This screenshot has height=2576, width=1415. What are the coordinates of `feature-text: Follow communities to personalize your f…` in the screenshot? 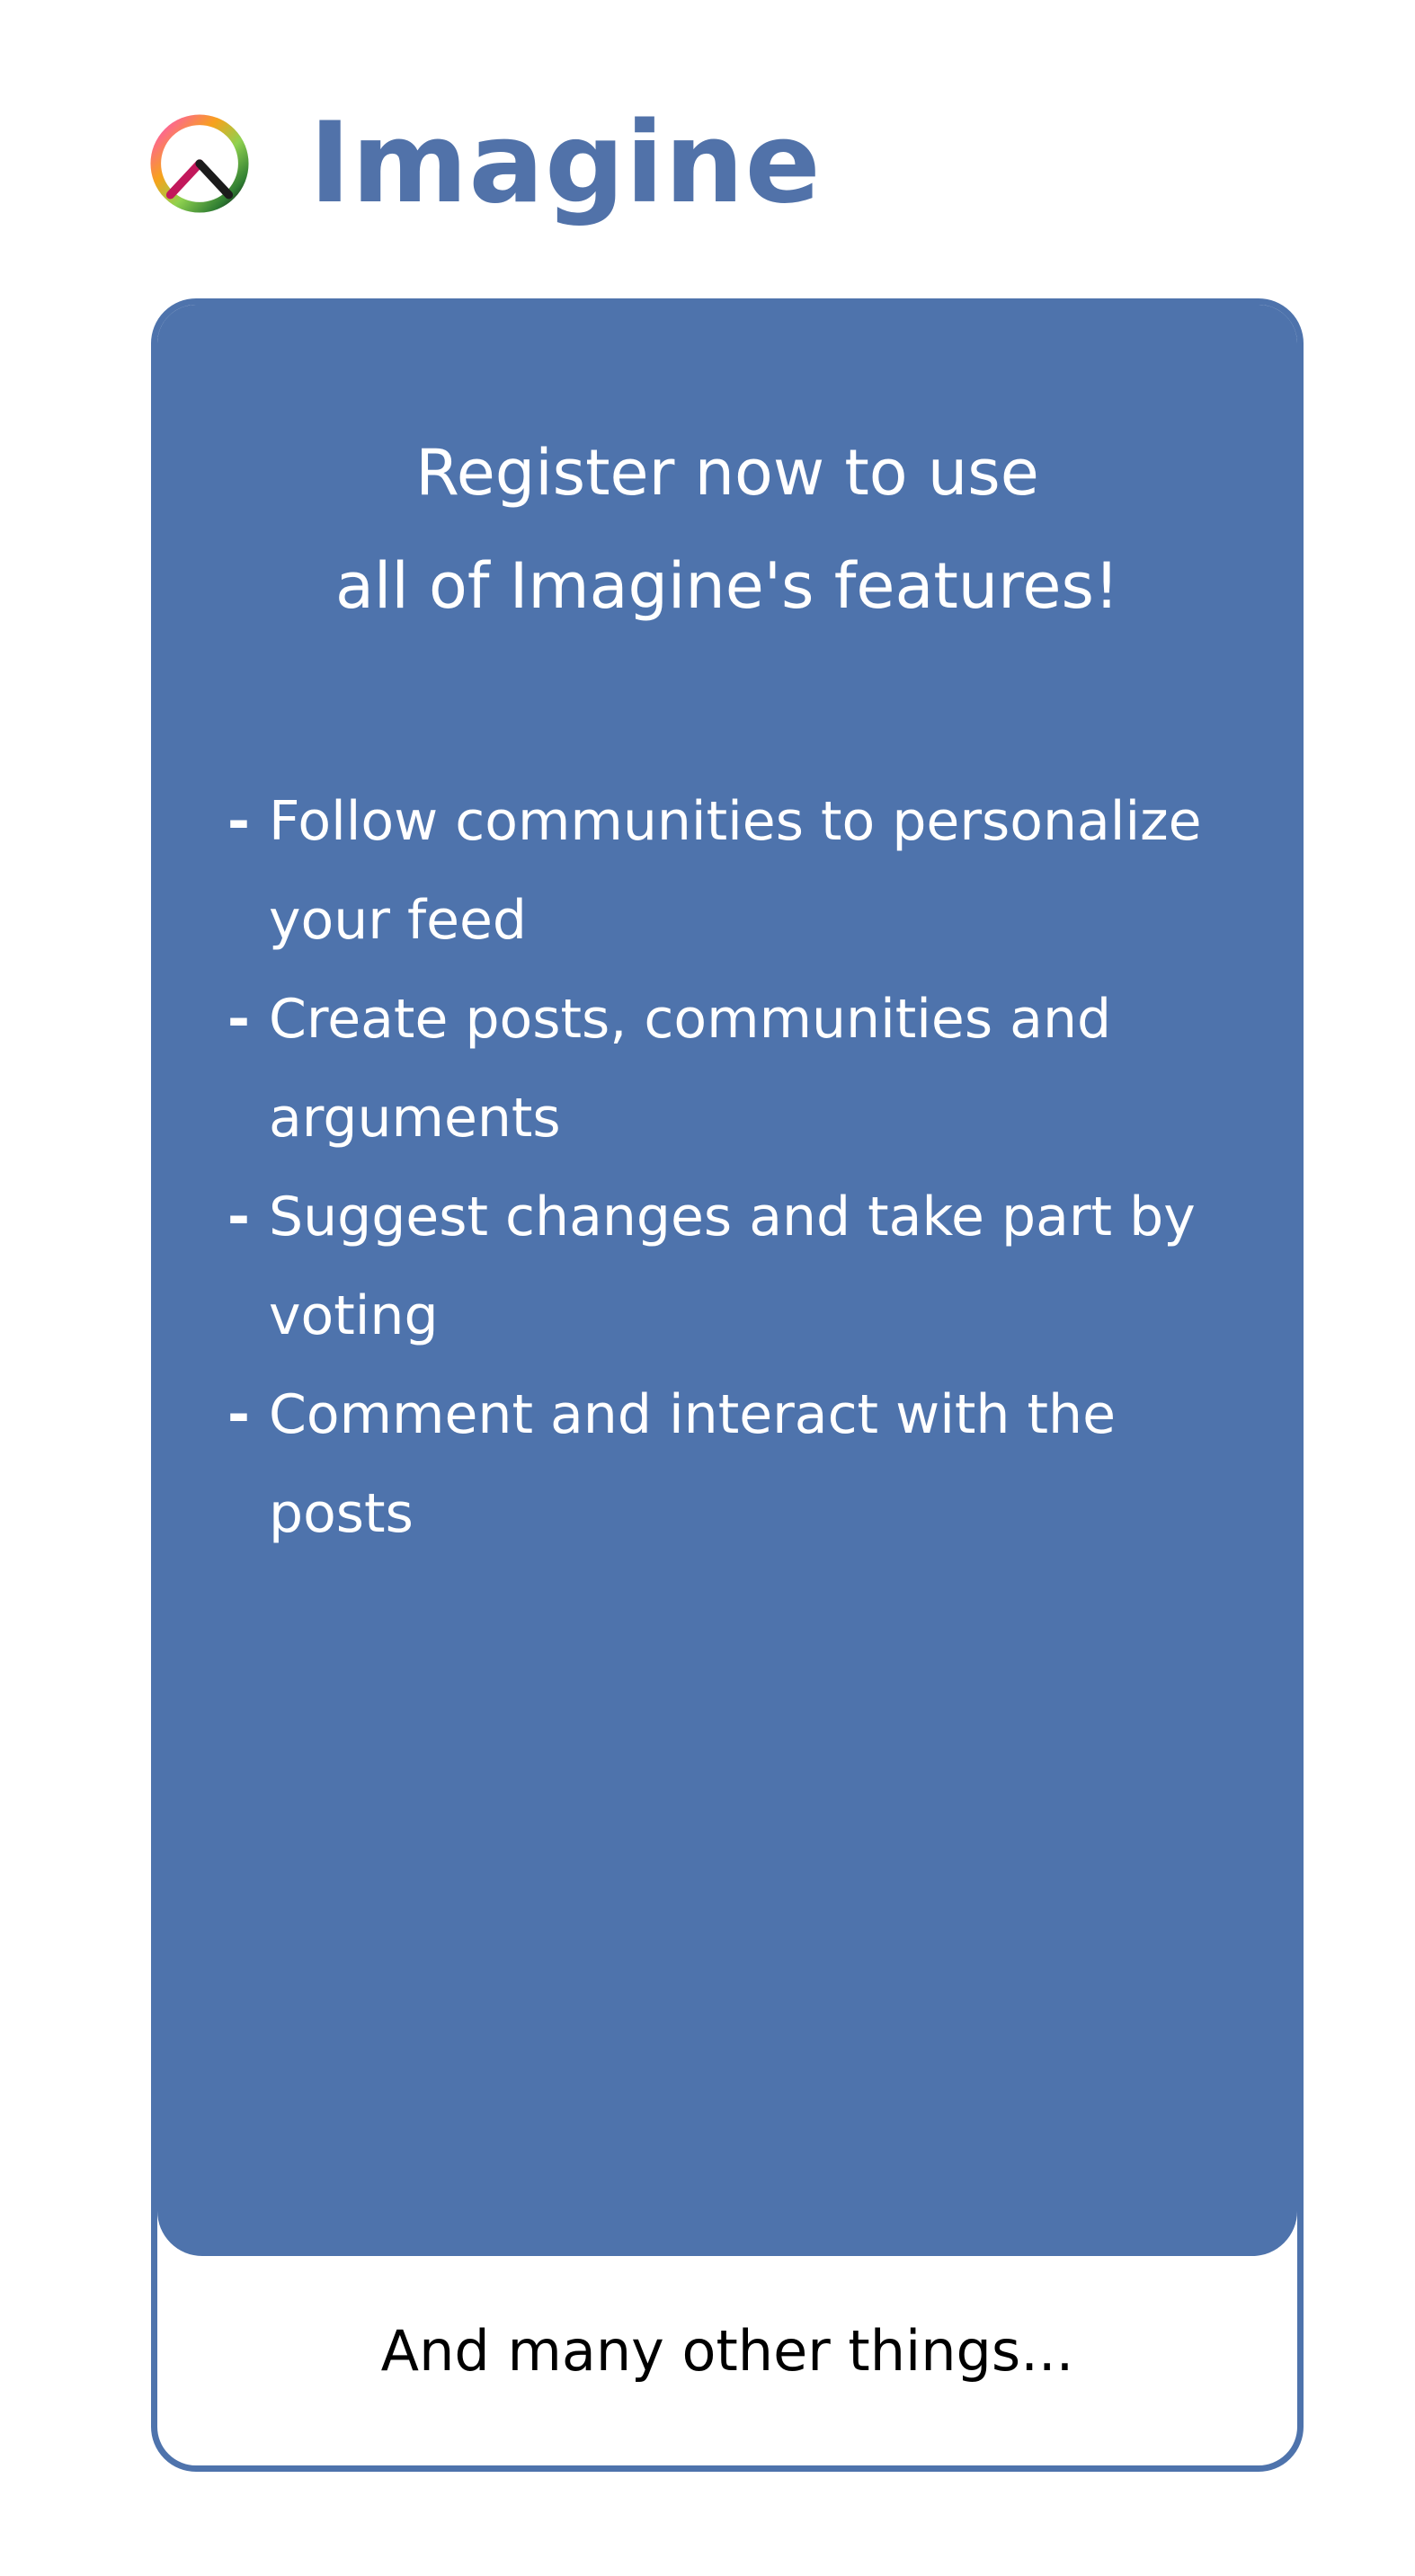 It's located at (735, 871).